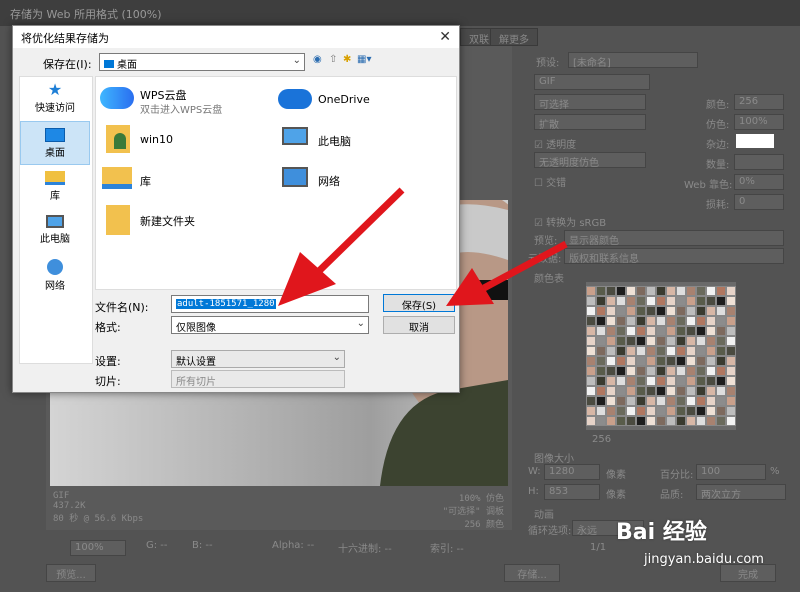  Describe the element at coordinates (270, 304) in the screenshot. I see `filename-input: adult-1851571_1280` at that location.